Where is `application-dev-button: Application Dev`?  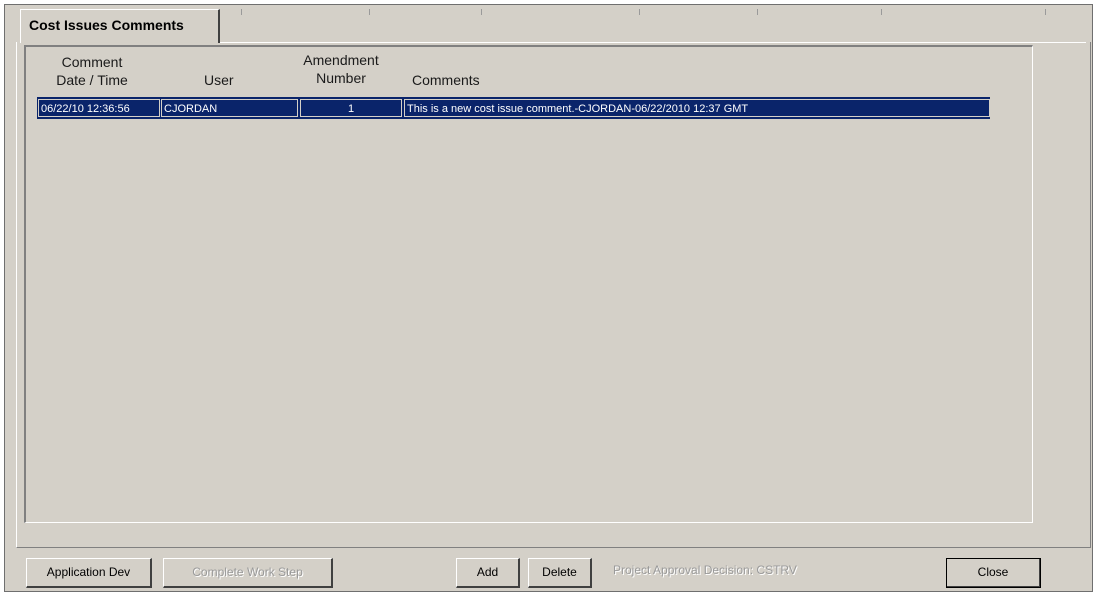
application-dev-button: Application Dev is located at coordinates (89, 573).